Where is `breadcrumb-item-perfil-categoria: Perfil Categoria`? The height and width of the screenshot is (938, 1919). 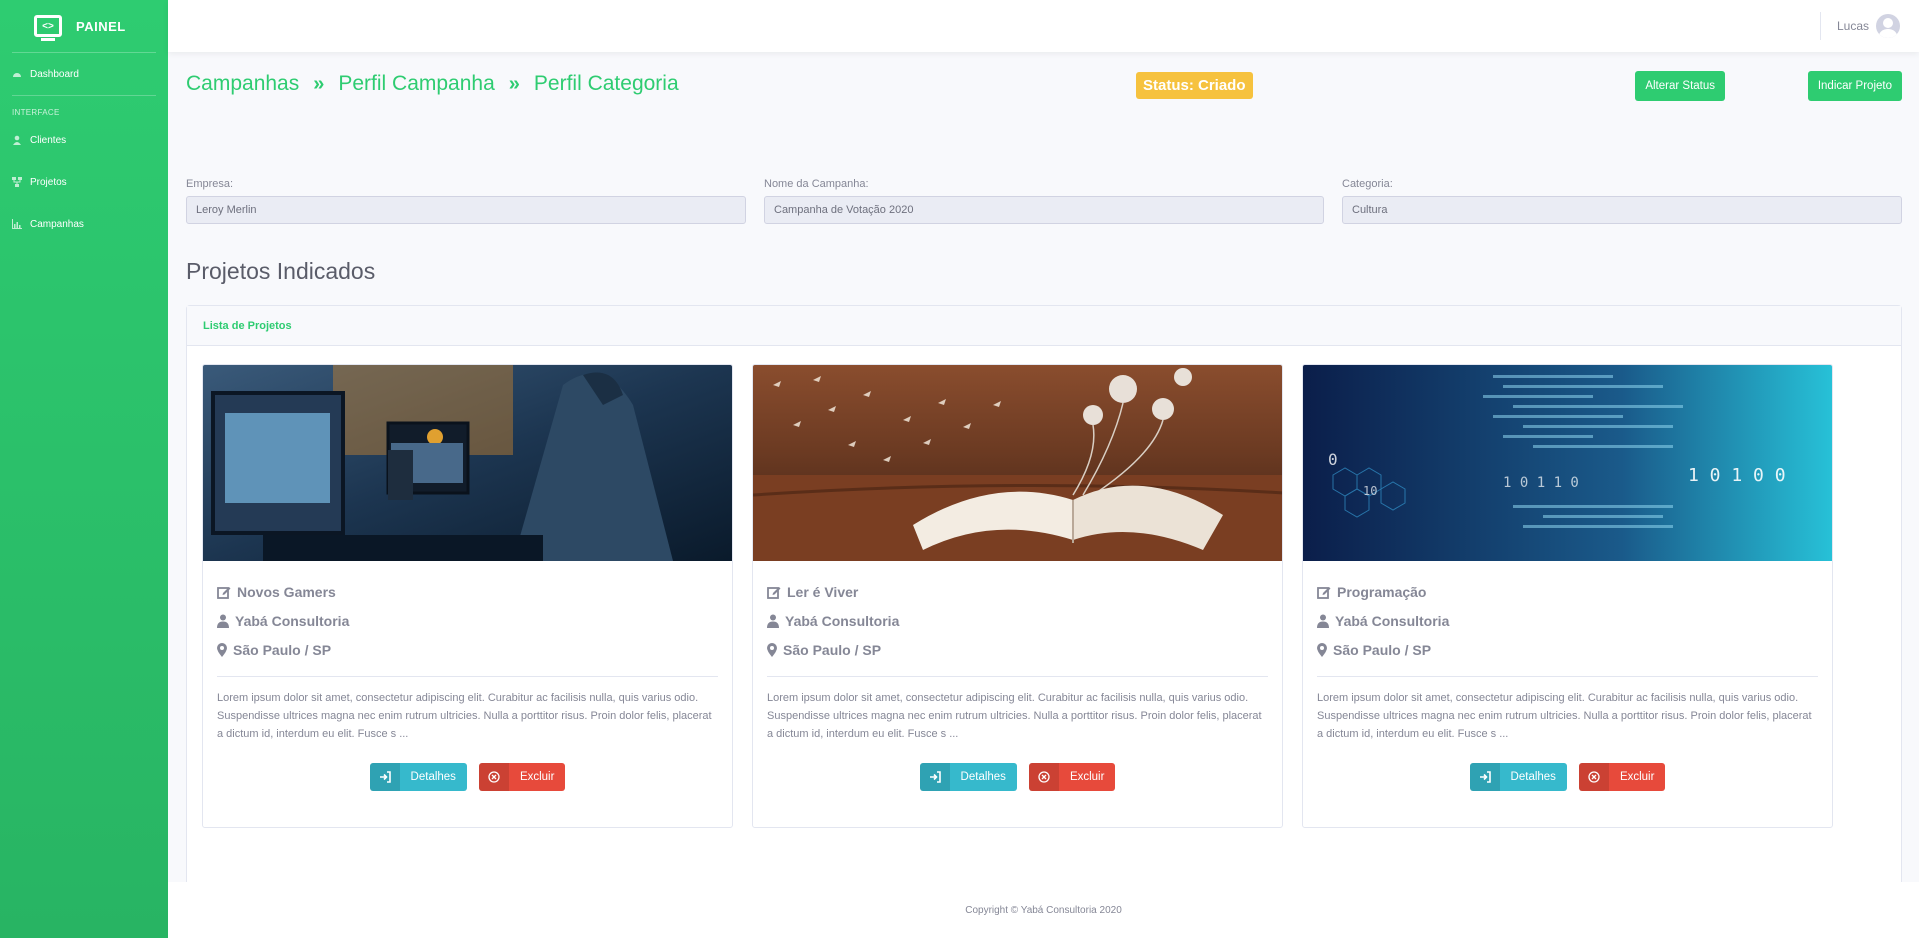 breadcrumb-item-perfil-categoria: Perfil Categoria is located at coordinates (606, 83).